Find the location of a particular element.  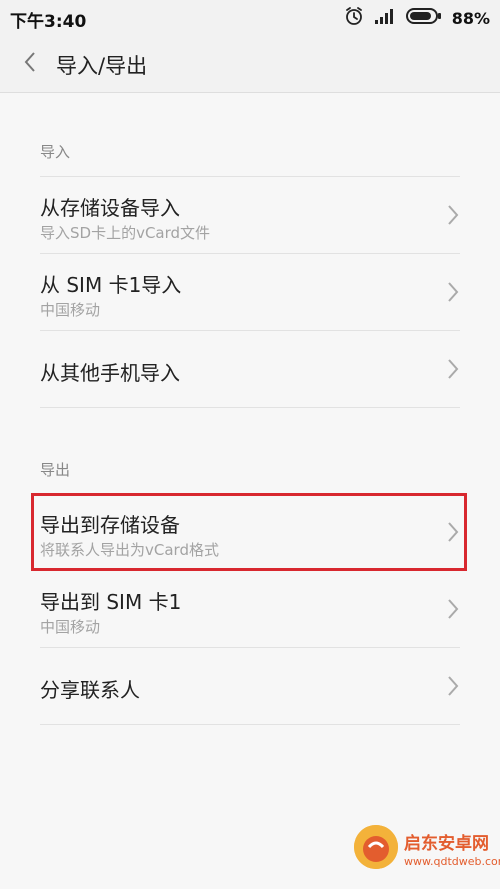

back-button is located at coordinates (30, 64).